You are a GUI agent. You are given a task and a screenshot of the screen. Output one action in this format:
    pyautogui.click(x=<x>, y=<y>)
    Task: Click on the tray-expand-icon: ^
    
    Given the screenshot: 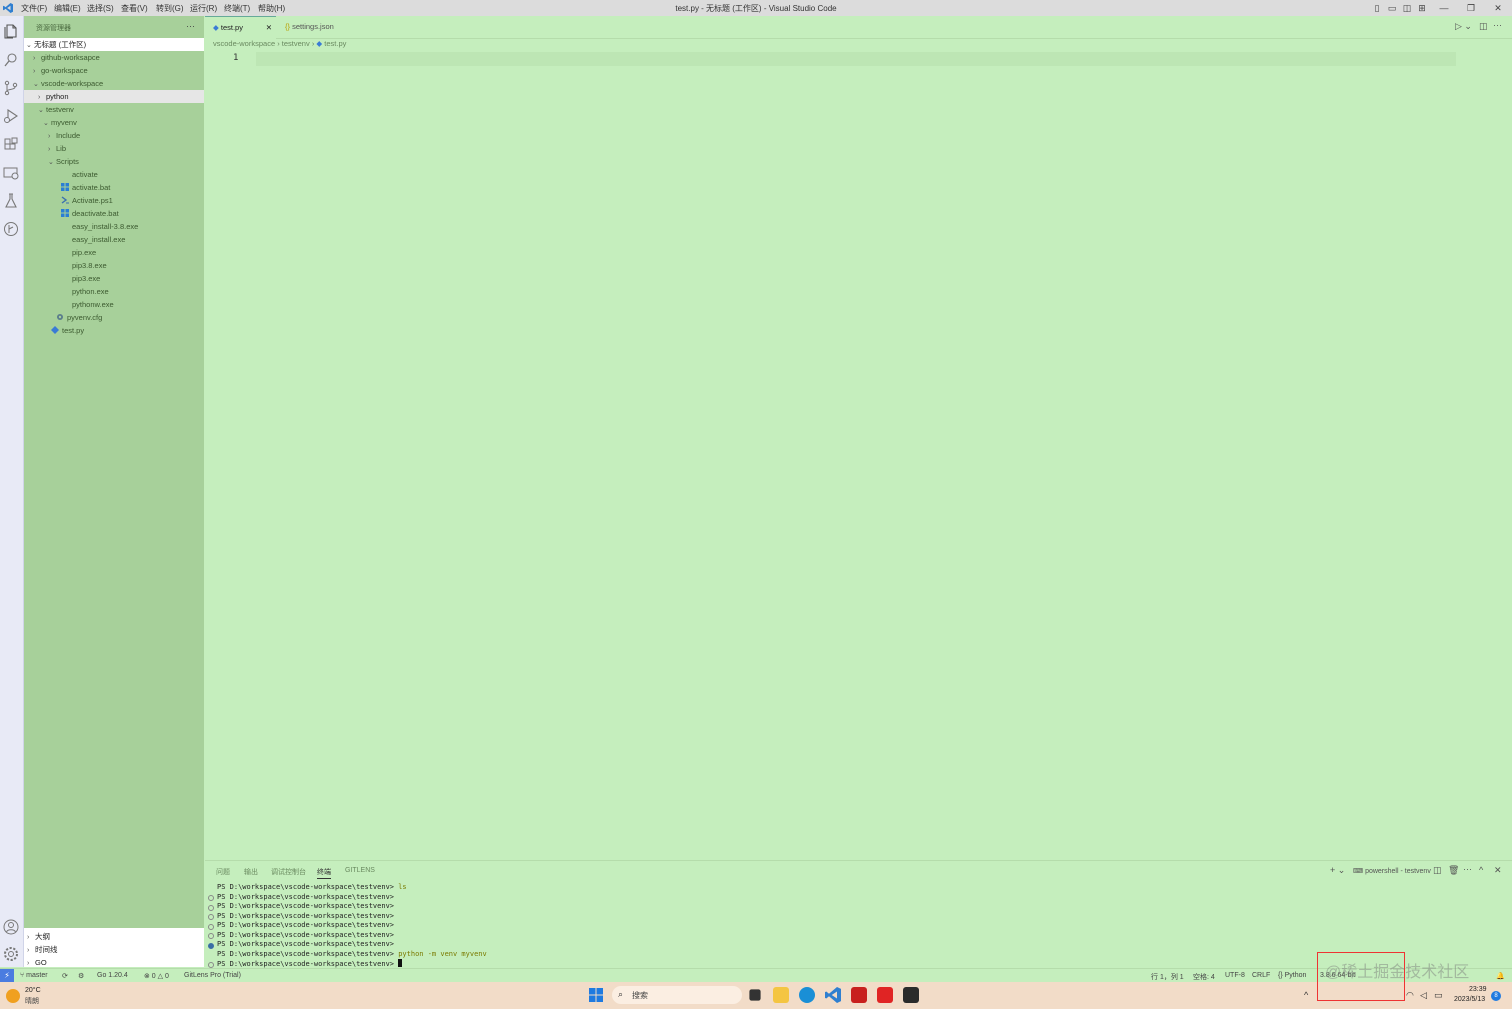 What is the action you would take?
    pyautogui.click(x=1306, y=995)
    